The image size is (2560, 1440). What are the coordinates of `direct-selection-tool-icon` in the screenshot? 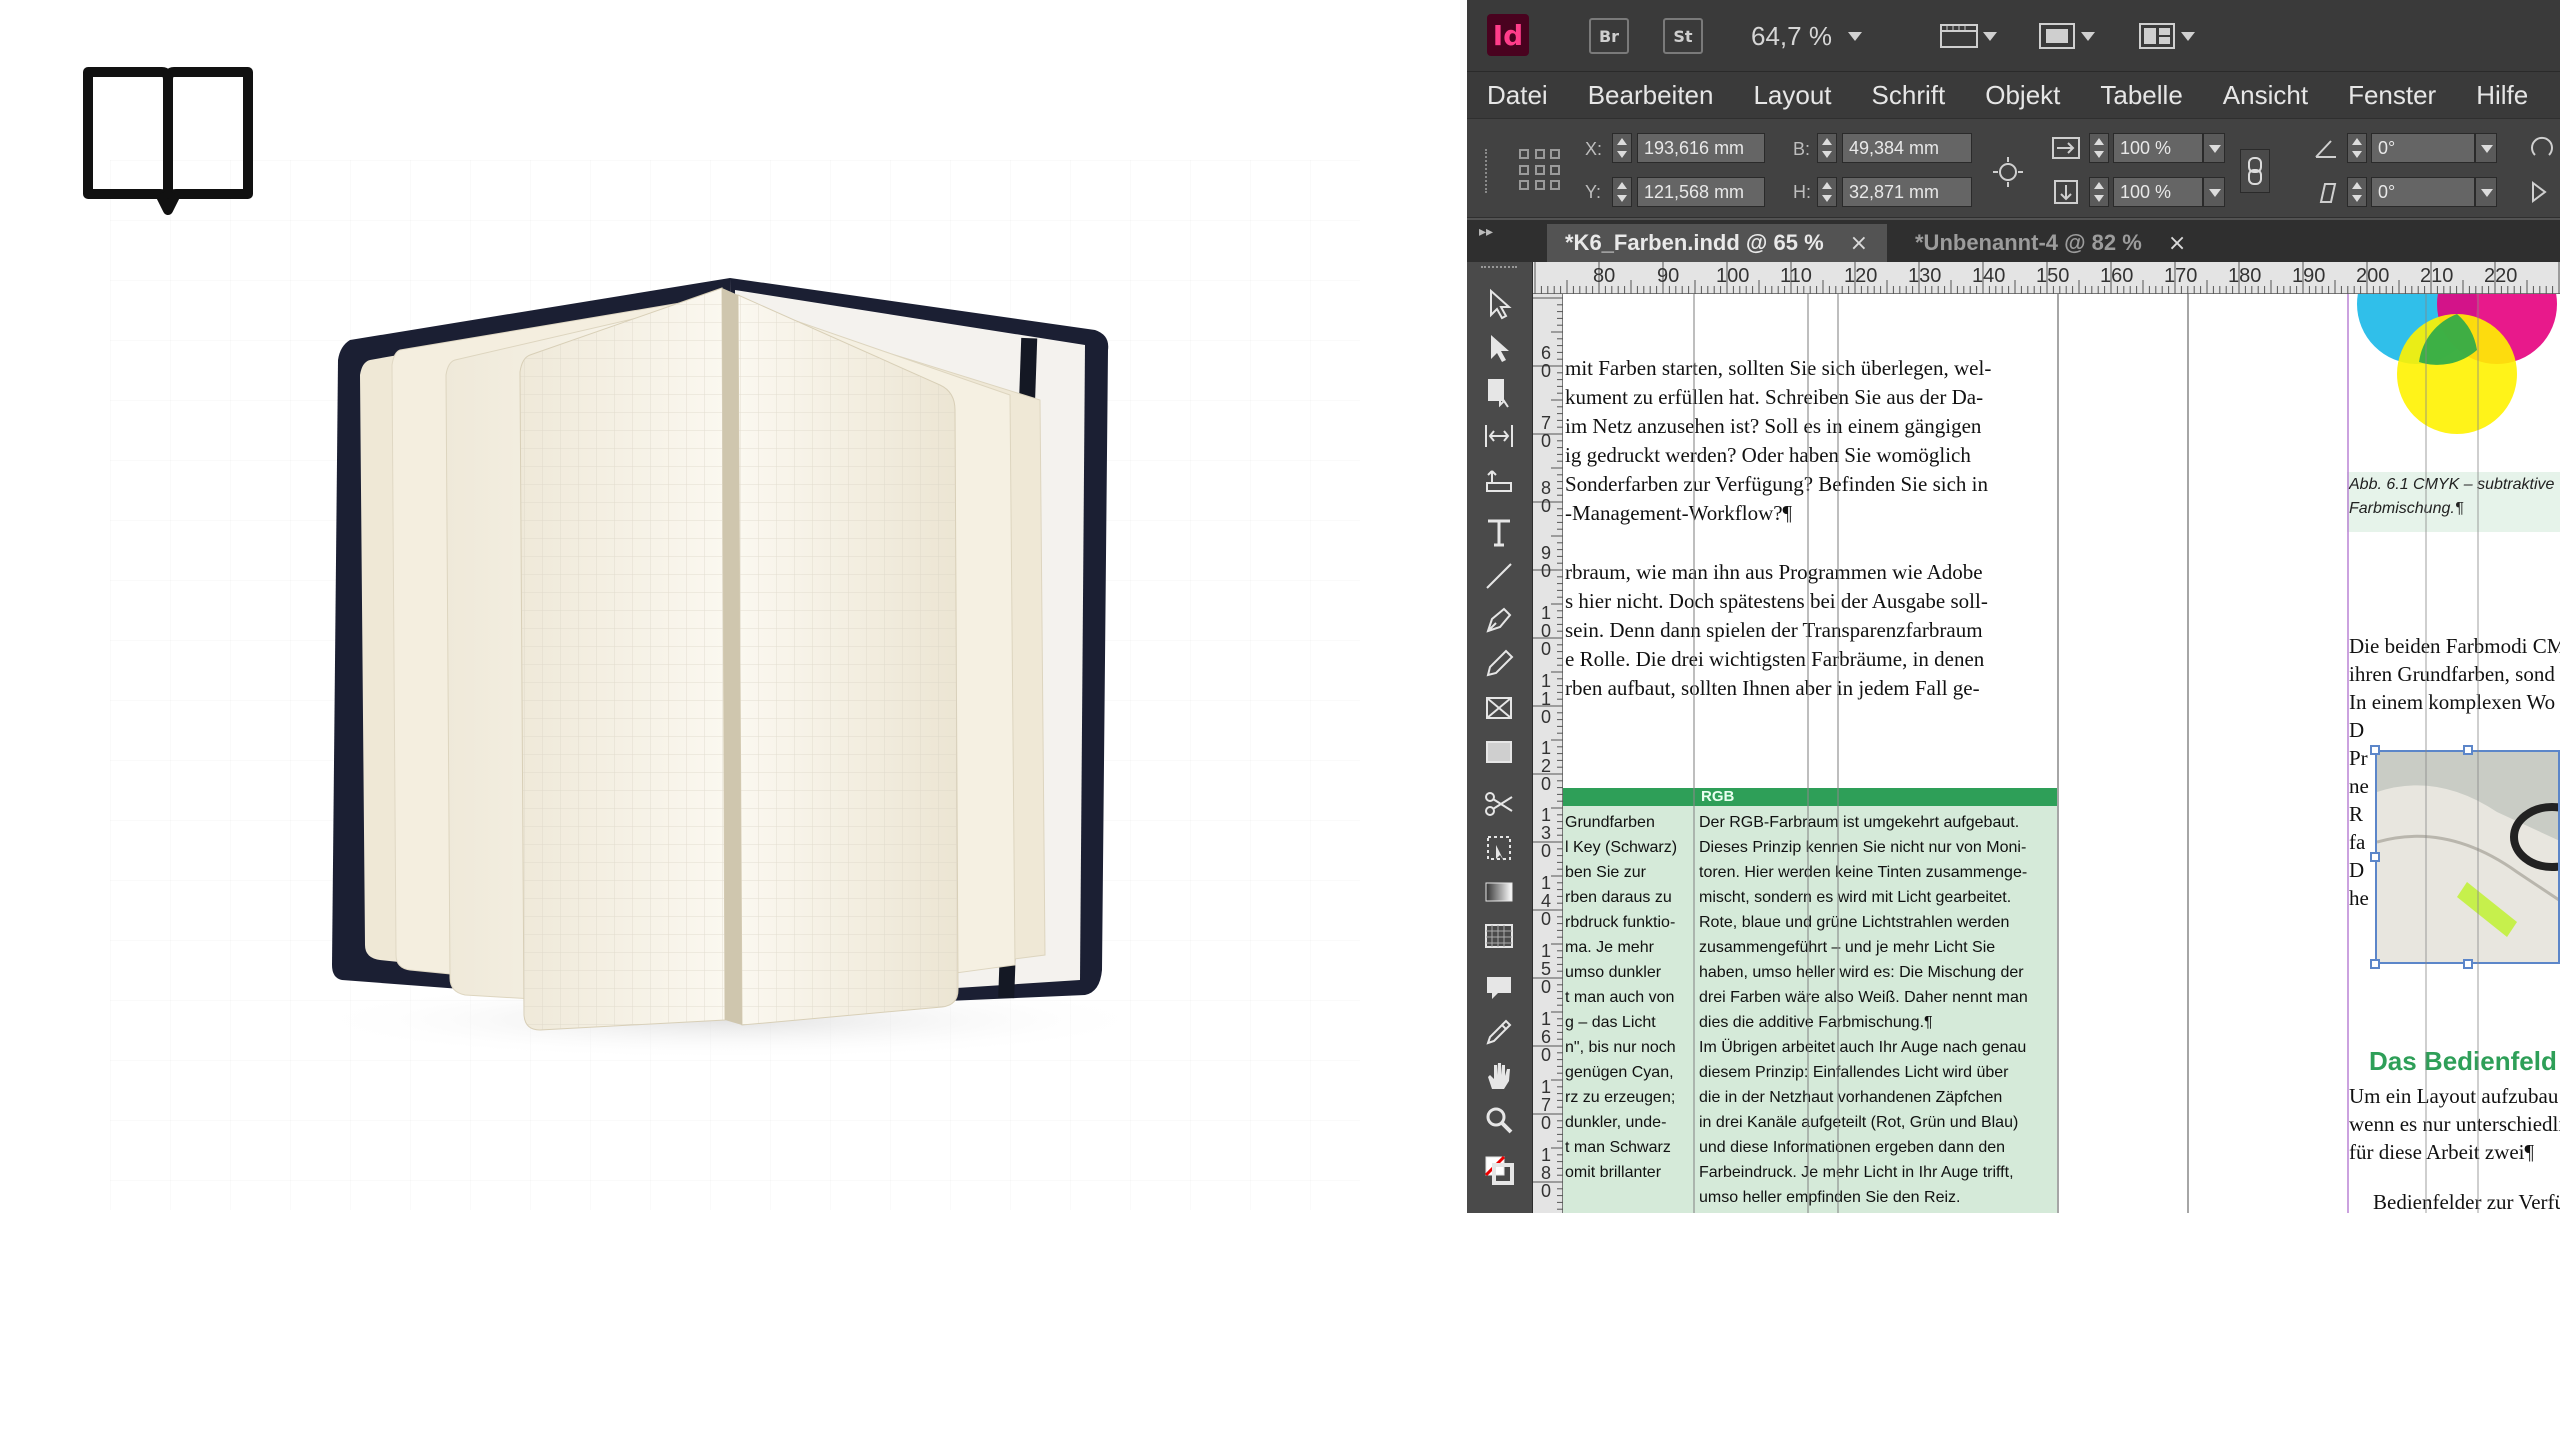 It's located at (1499, 348).